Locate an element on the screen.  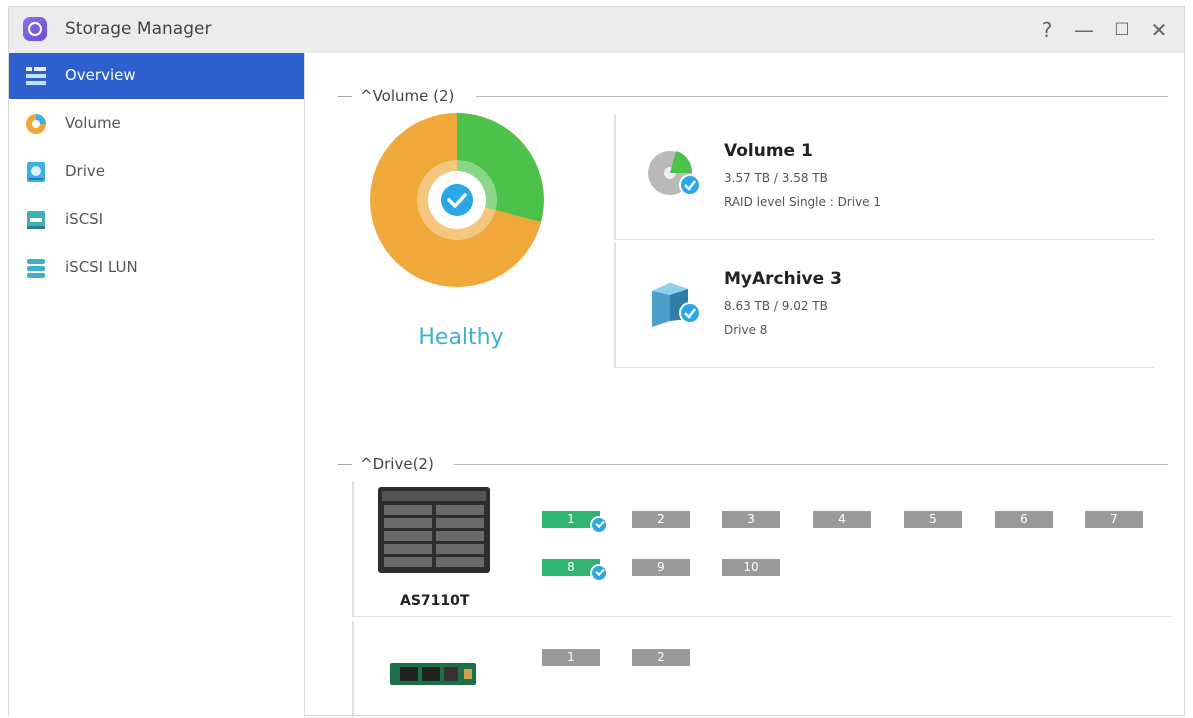
close-button: ✕ is located at coordinates (1159, 30).